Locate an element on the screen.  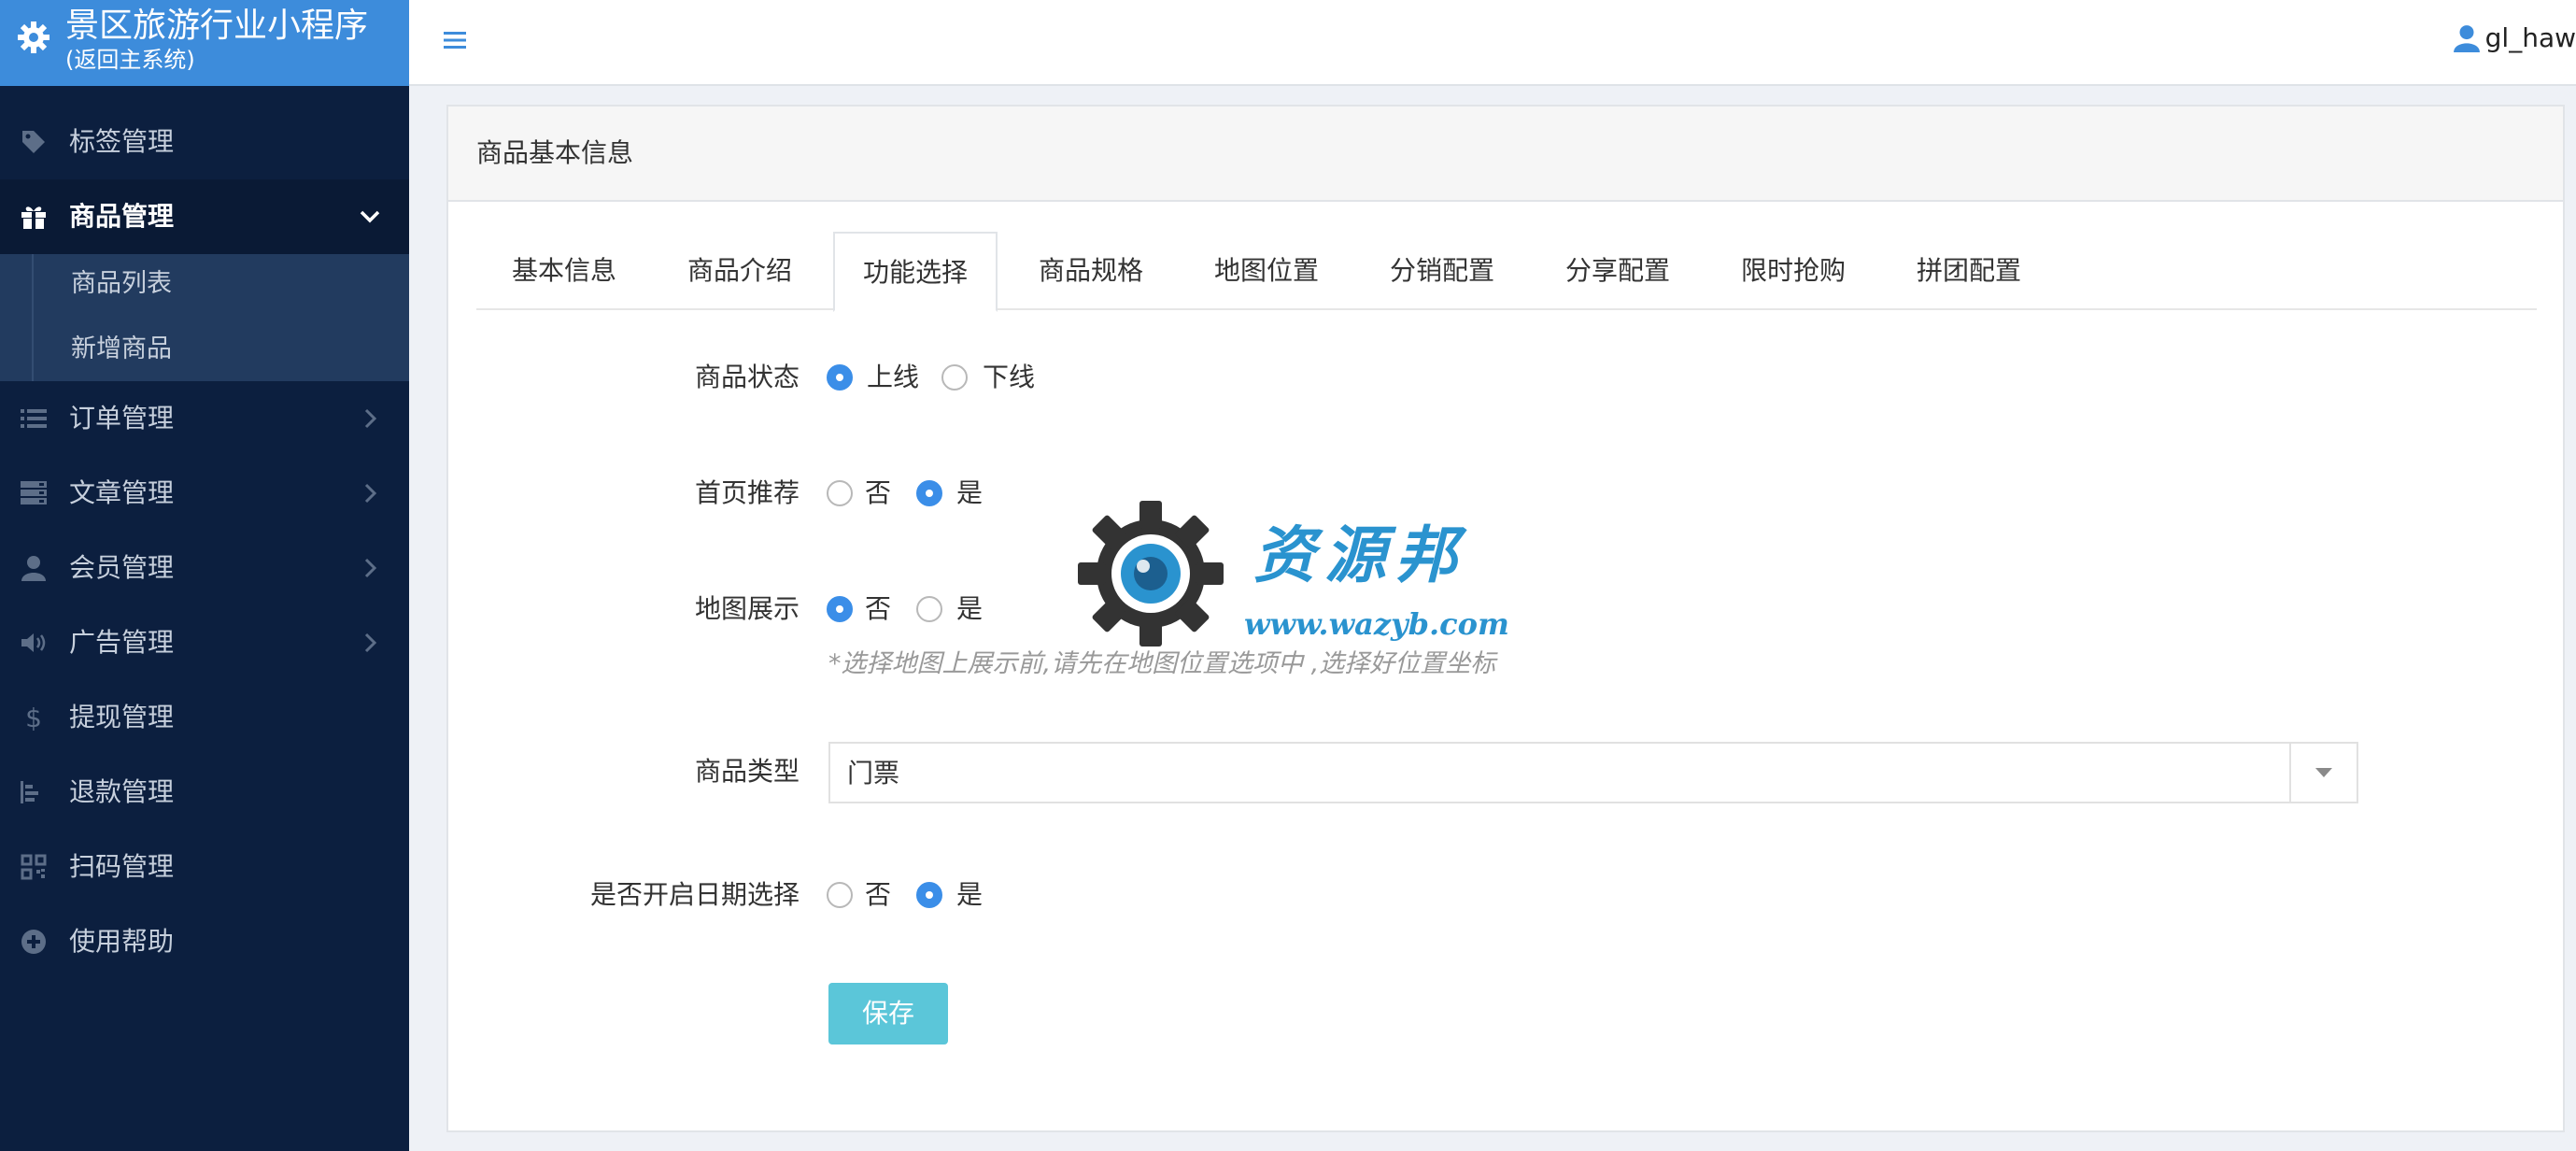
tab-distribution: 分销配置 is located at coordinates (1442, 271).